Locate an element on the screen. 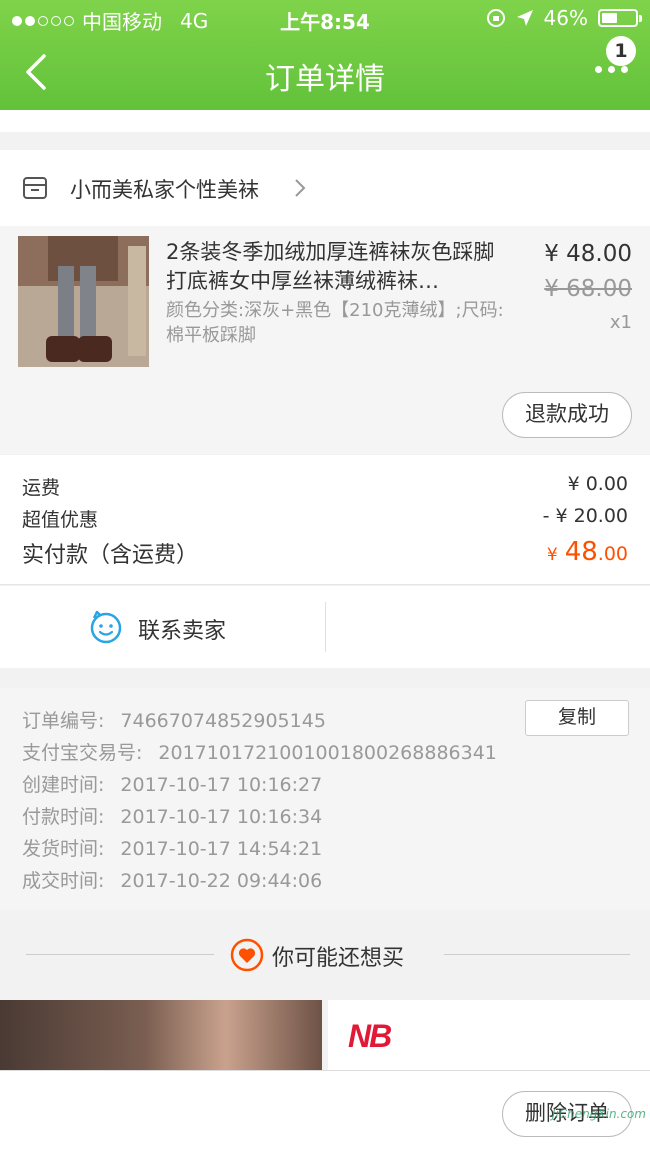 Image resolution: width=650 pixels, height=1156 pixels. chat-face-icon is located at coordinates (106, 627).